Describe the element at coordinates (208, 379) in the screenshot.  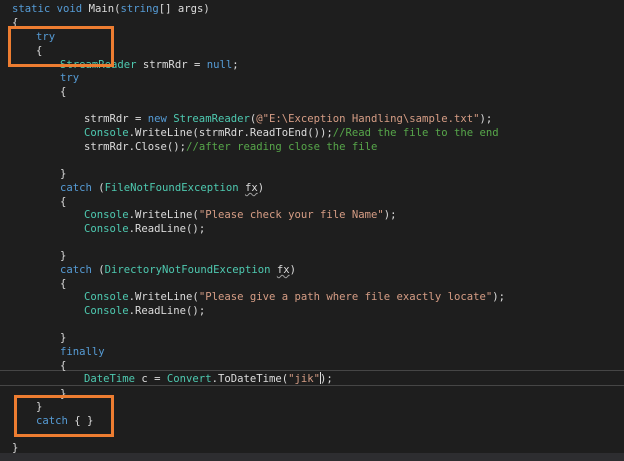
I see `code-line: DateTime c = Convert.ToDateTime("jik");` at that location.